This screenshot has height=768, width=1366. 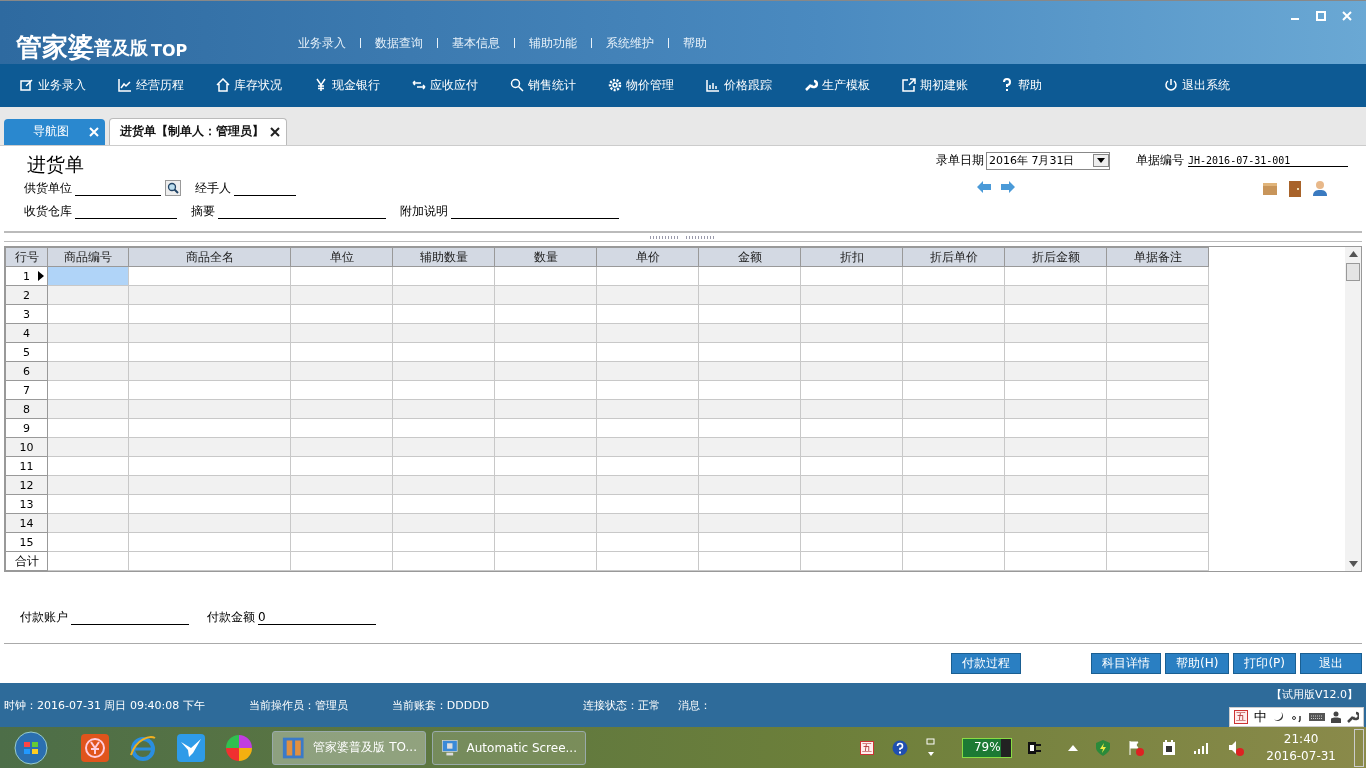 I want to click on field-label: 经手人, so click(x=213, y=188).